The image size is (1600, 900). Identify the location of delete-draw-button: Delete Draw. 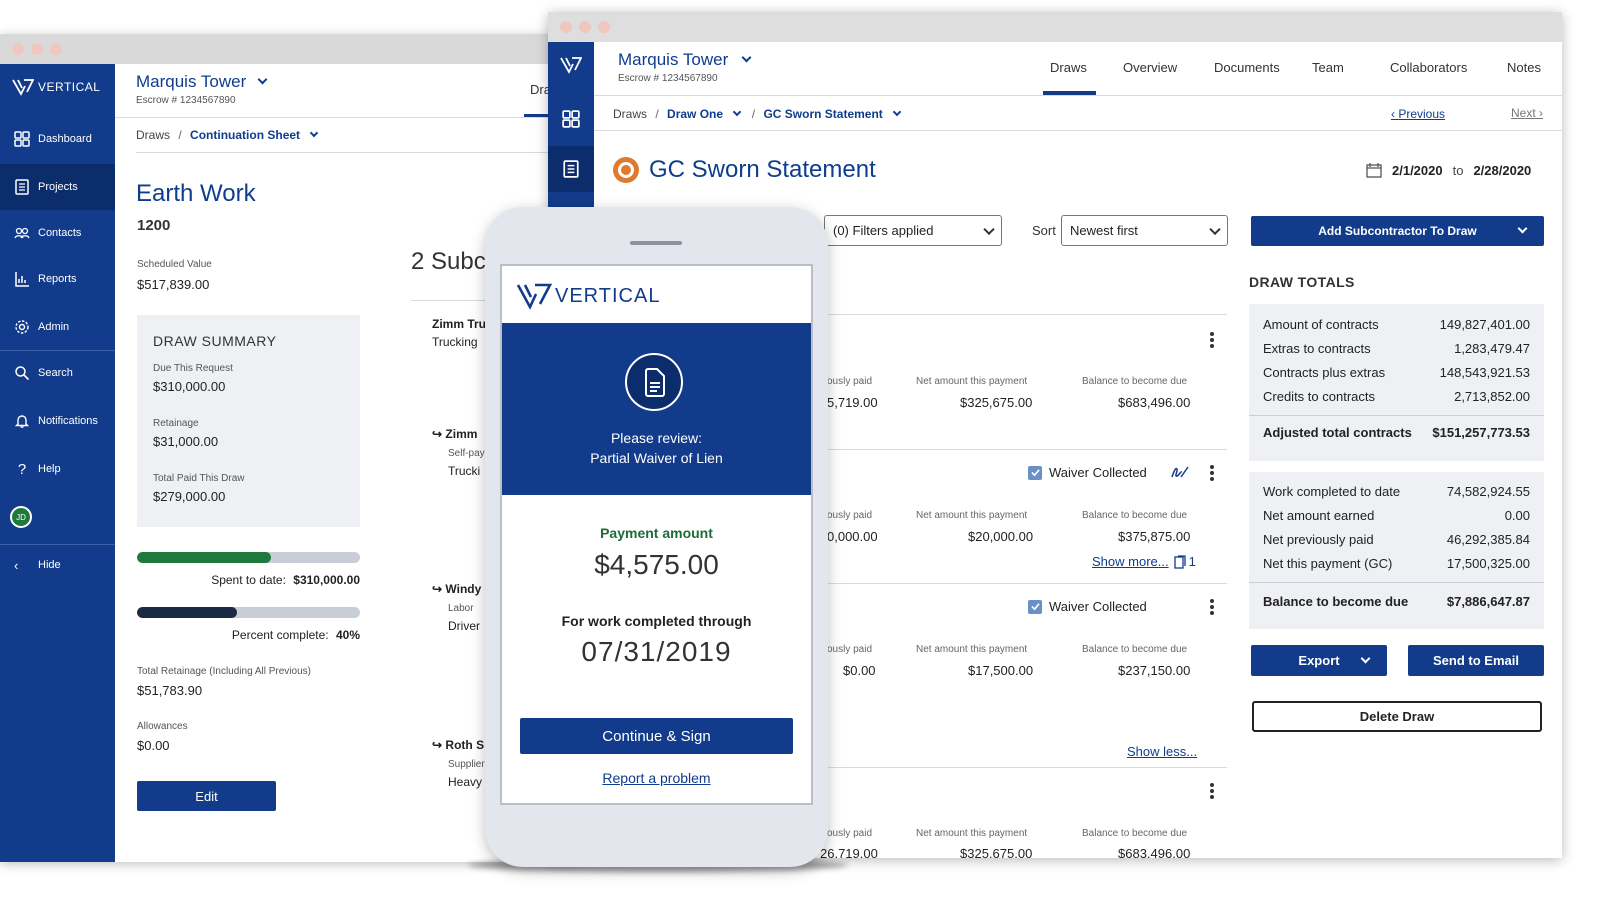
(1397, 716).